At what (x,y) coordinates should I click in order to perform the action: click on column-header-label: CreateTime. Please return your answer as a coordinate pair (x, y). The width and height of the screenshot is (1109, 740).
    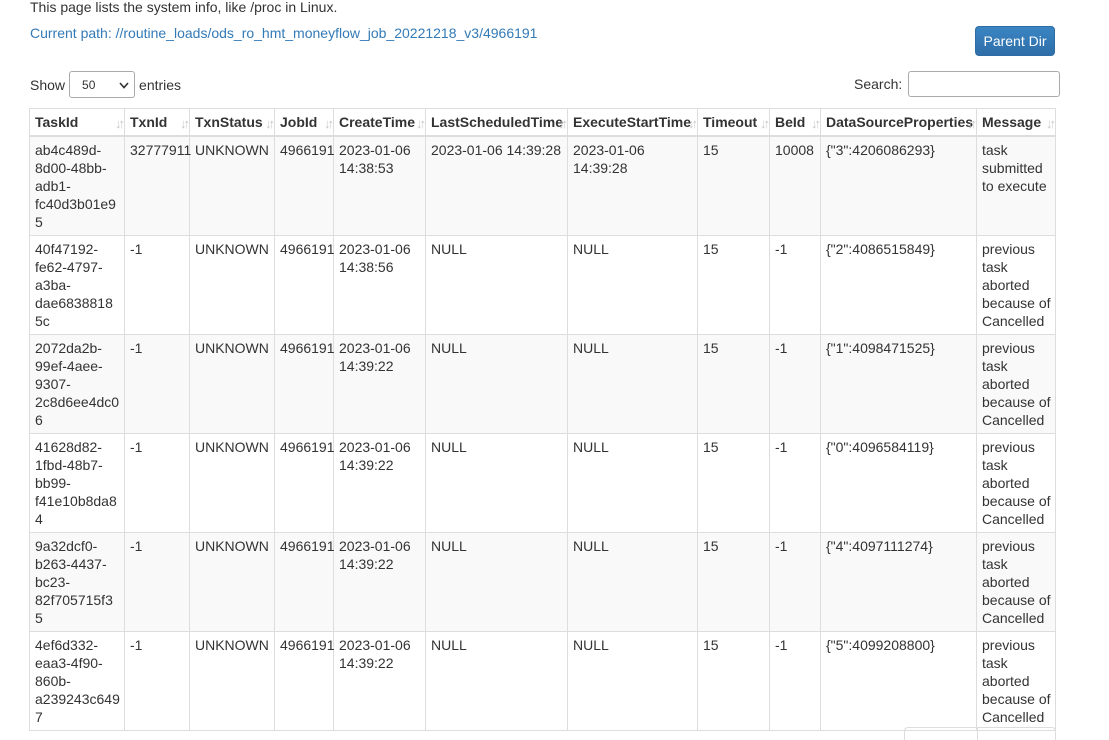
    Looking at the image, I should click on (377, 122).